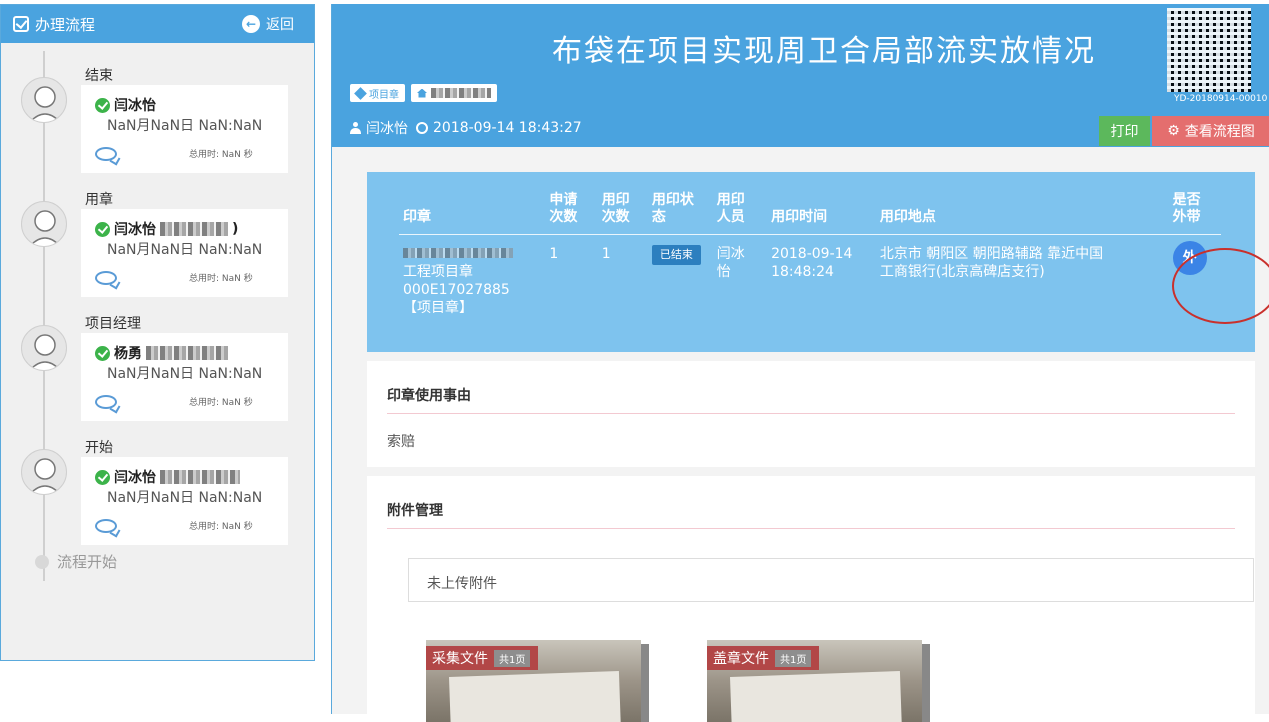 The image size is (1269, 722). I want to click on cell-use-time: 2018-09-14 18:48:24, so click(821, 276).